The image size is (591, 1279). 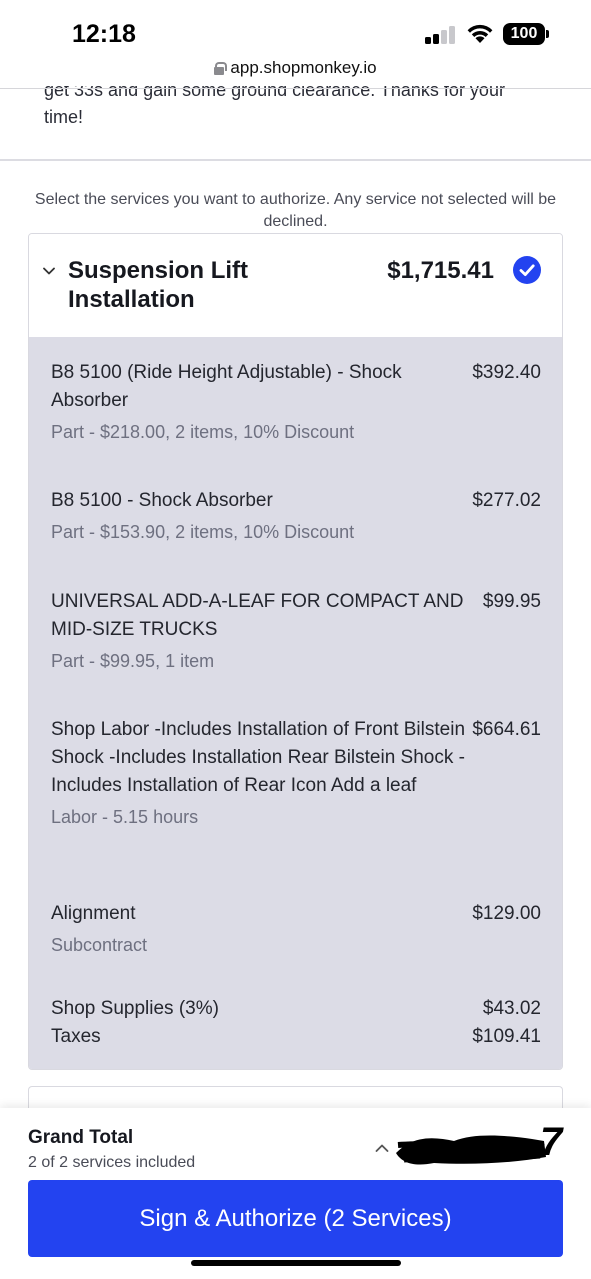 What do you see at coordinates (480, 33) in the screenshot?
I see `wifi-icon` at bounding box center [480, 33].